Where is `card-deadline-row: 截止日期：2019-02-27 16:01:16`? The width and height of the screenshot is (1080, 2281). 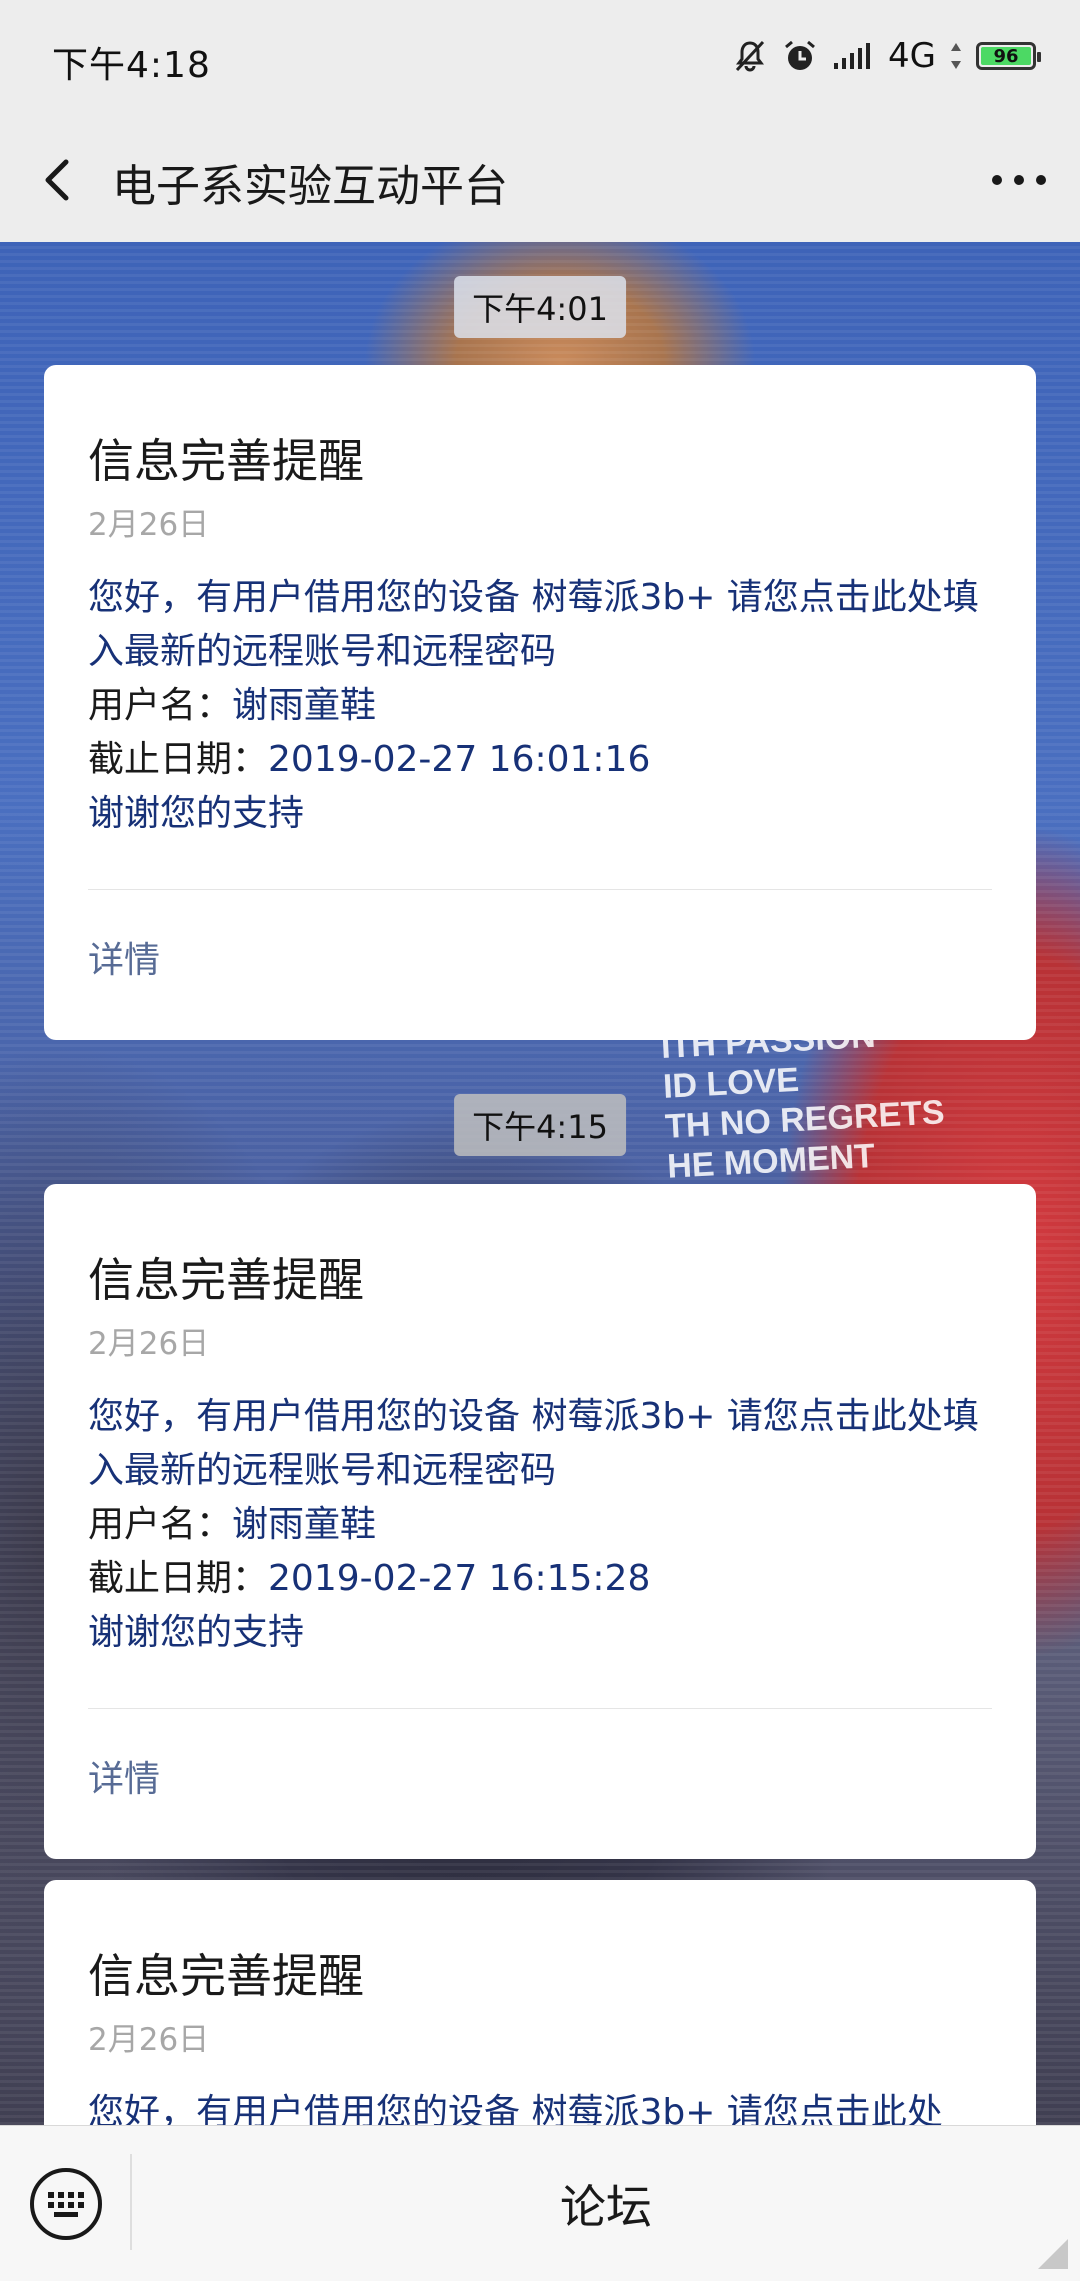 card-deadline-row: 截止日期：2019-02-27 16:01:16 is located at coordinates (369, 759).